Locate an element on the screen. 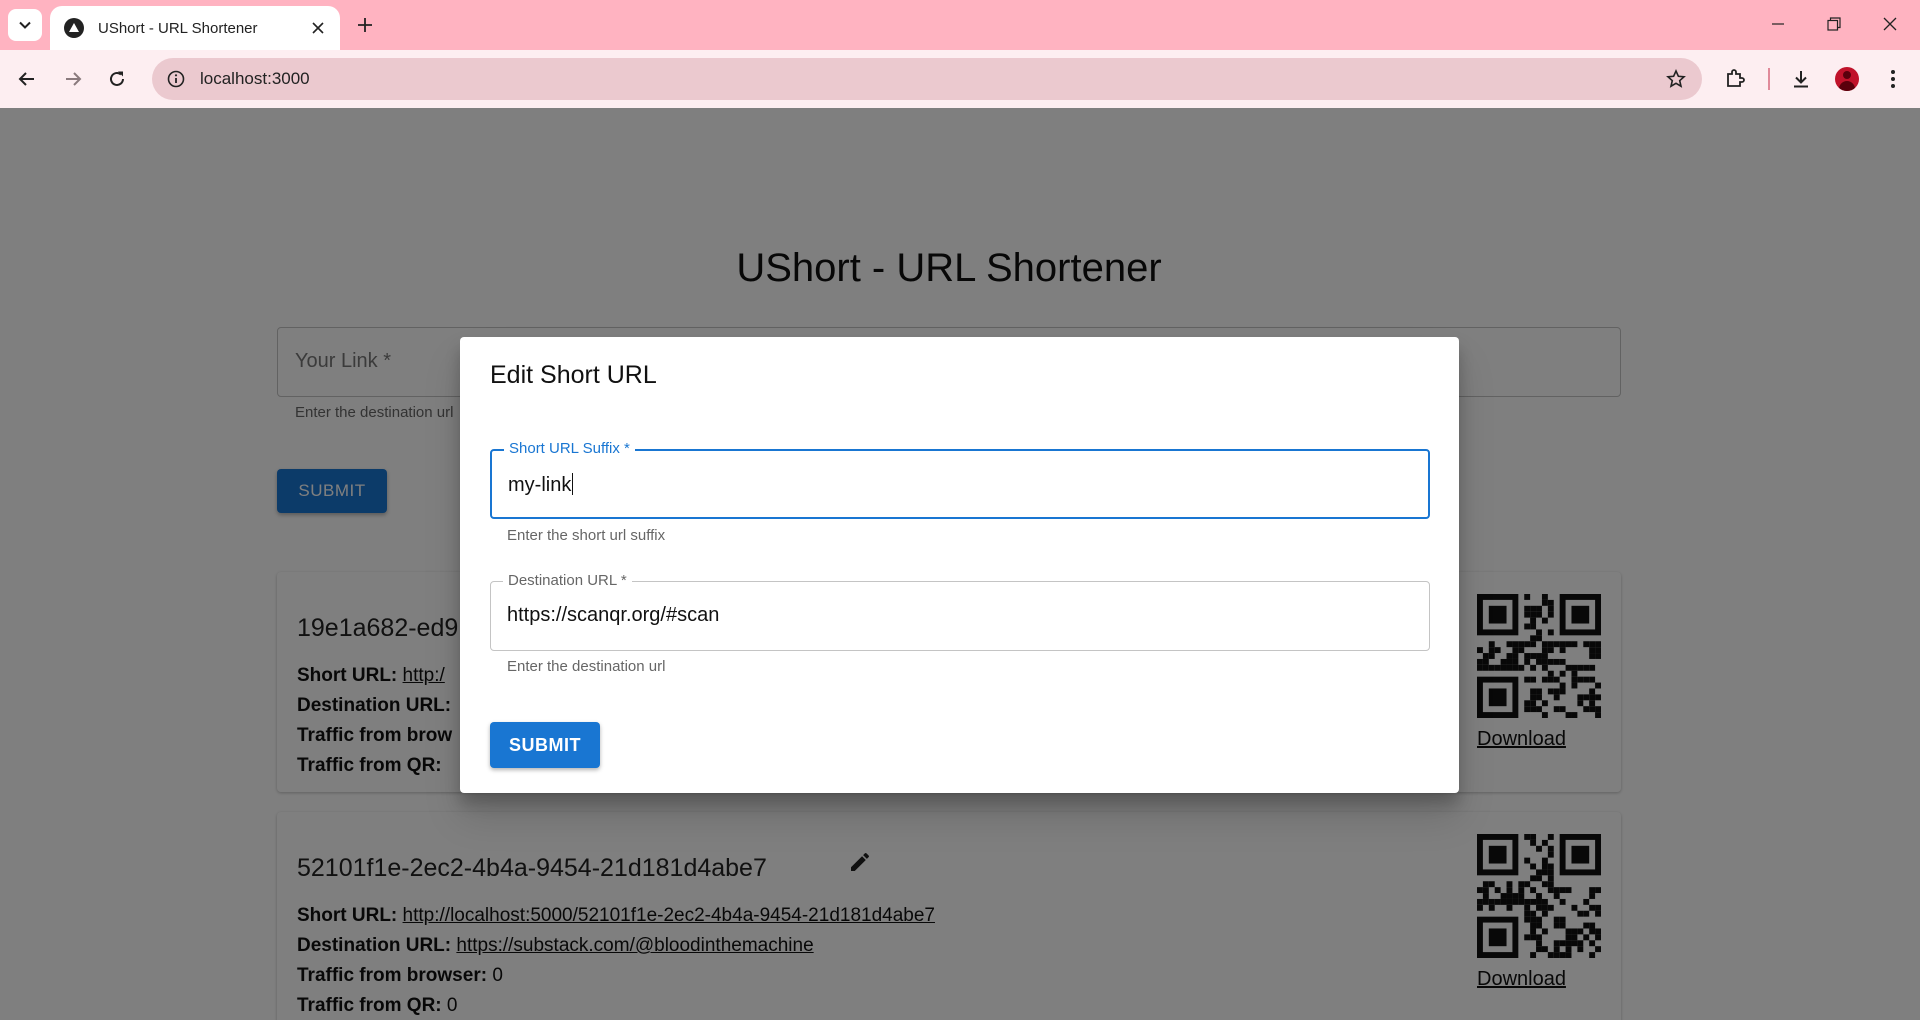  suffix-field-label: Short URL Suffix * is located at coordinates (569, 448).